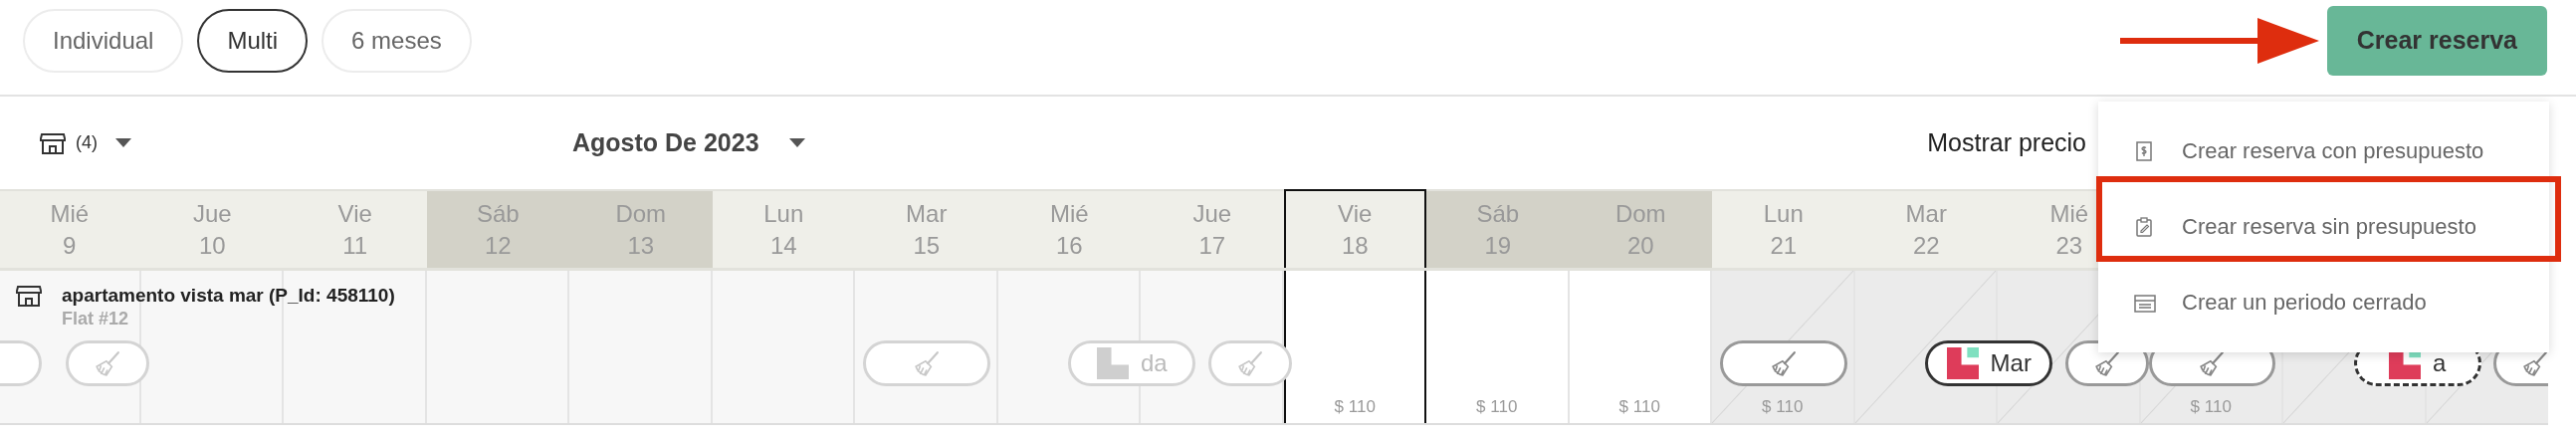 This screenshot has height=438, width=2576. What do you see at coordinates (2006, 142) in the screenshot?
I see `show-prices-label: Mostrar precio` at bounding box center [2006, 142].